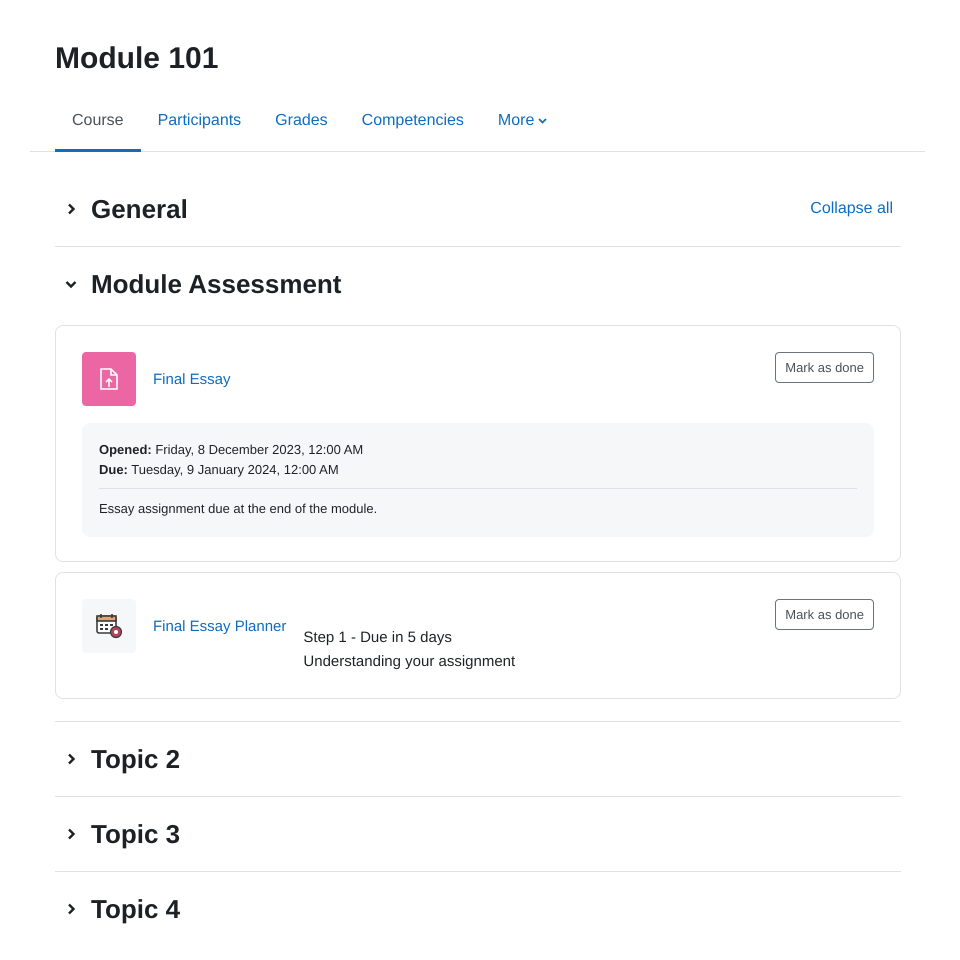 The image size is (960, 960). Describe the element at coordinates (98, 126) in the screenshot. I see `nav-tab: Course` at that location.